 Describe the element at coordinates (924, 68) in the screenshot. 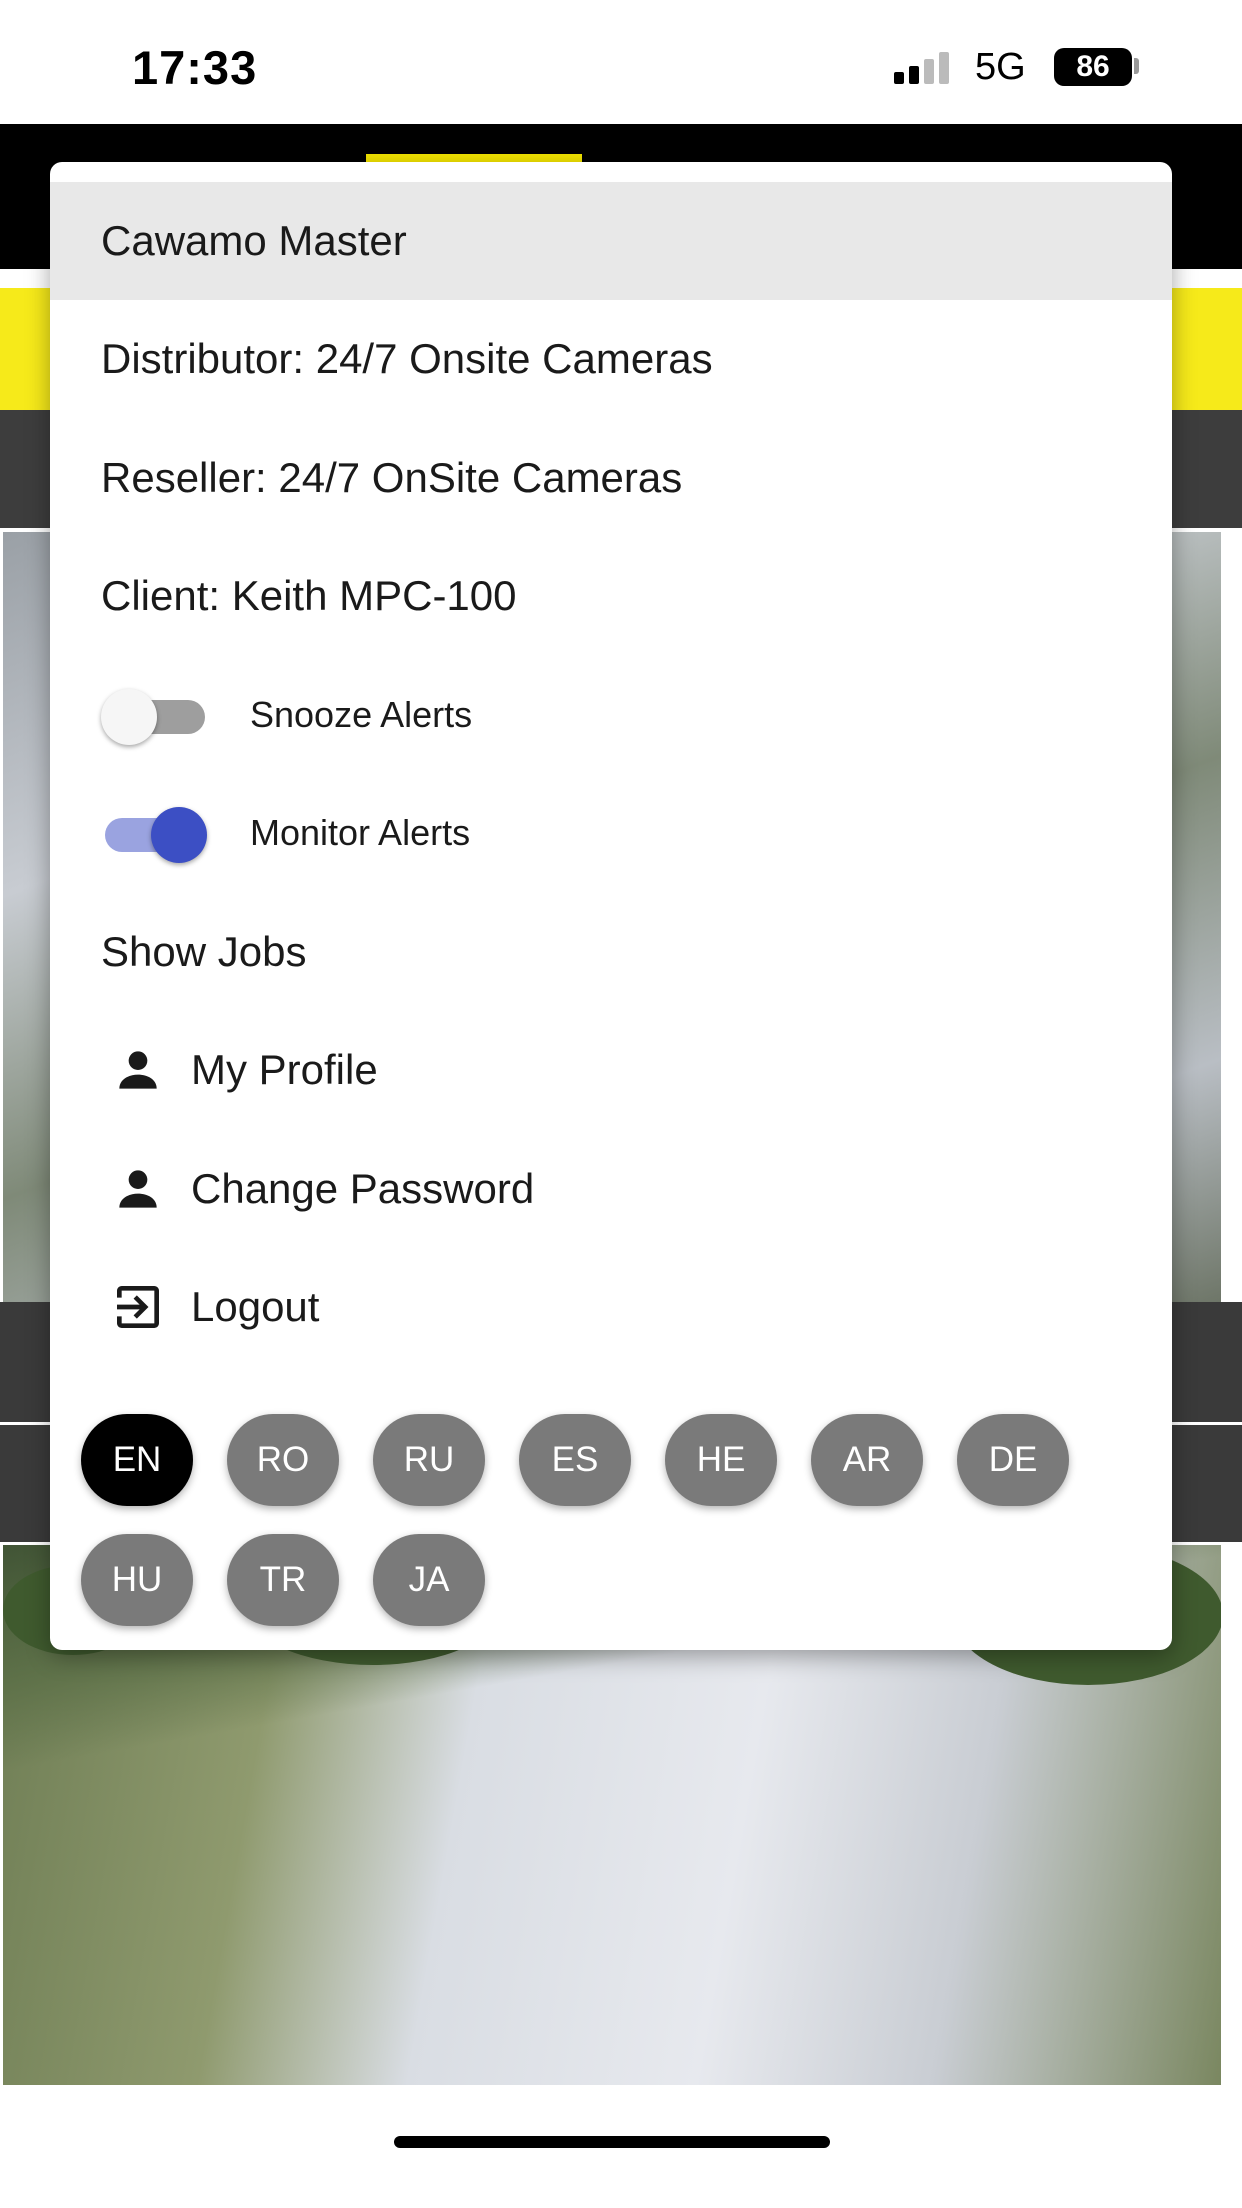

I see `signal-icon` at that location.